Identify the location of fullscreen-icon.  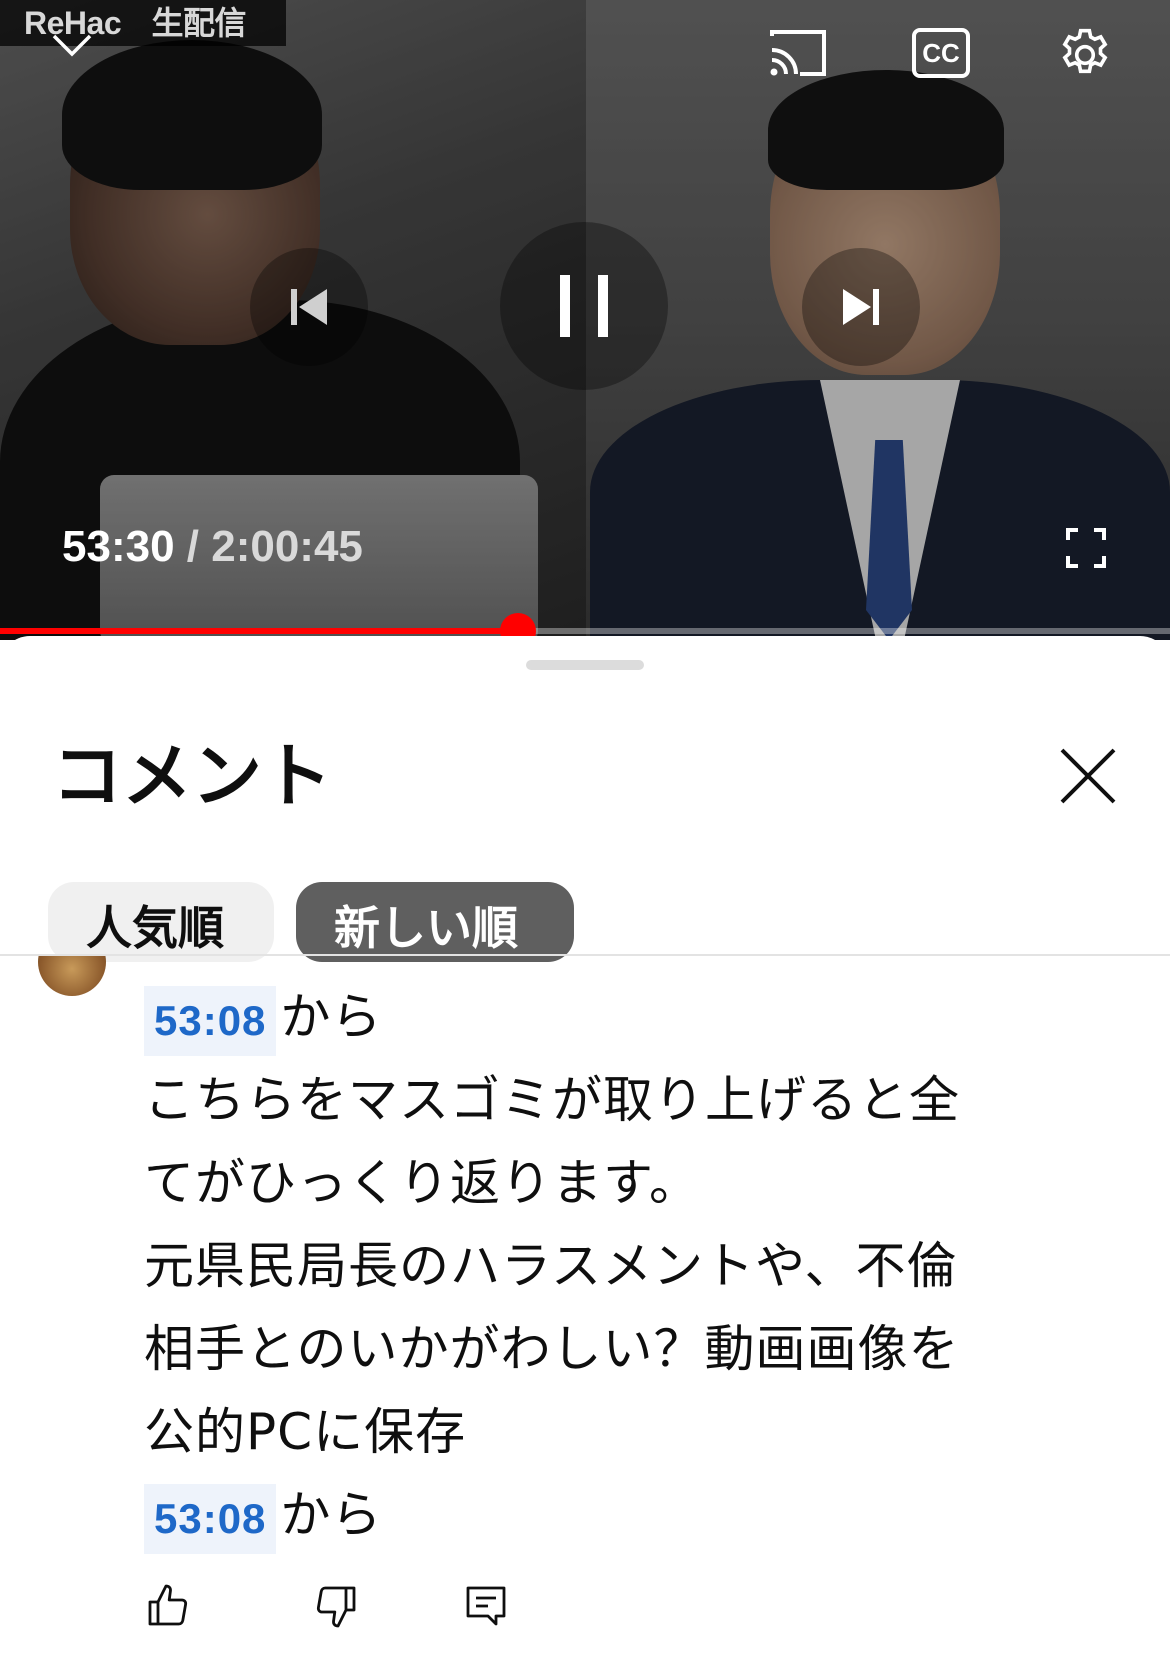
(1086, 548).